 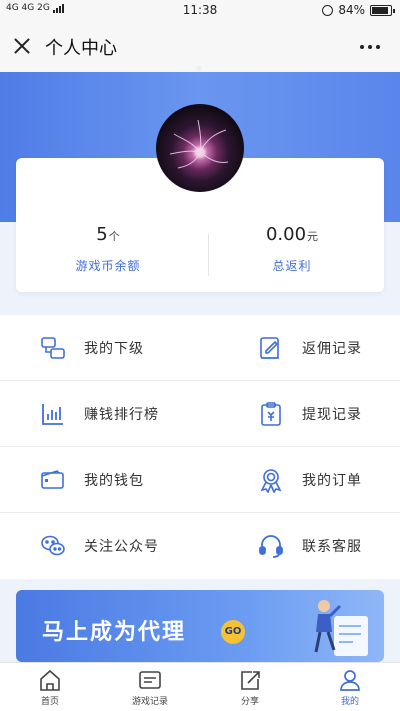 What do you see at coordinates (292, 249) in the screenshot?
I see `stat-total-rebate: 0.00元 总返利` at bounding box center [292, 249].